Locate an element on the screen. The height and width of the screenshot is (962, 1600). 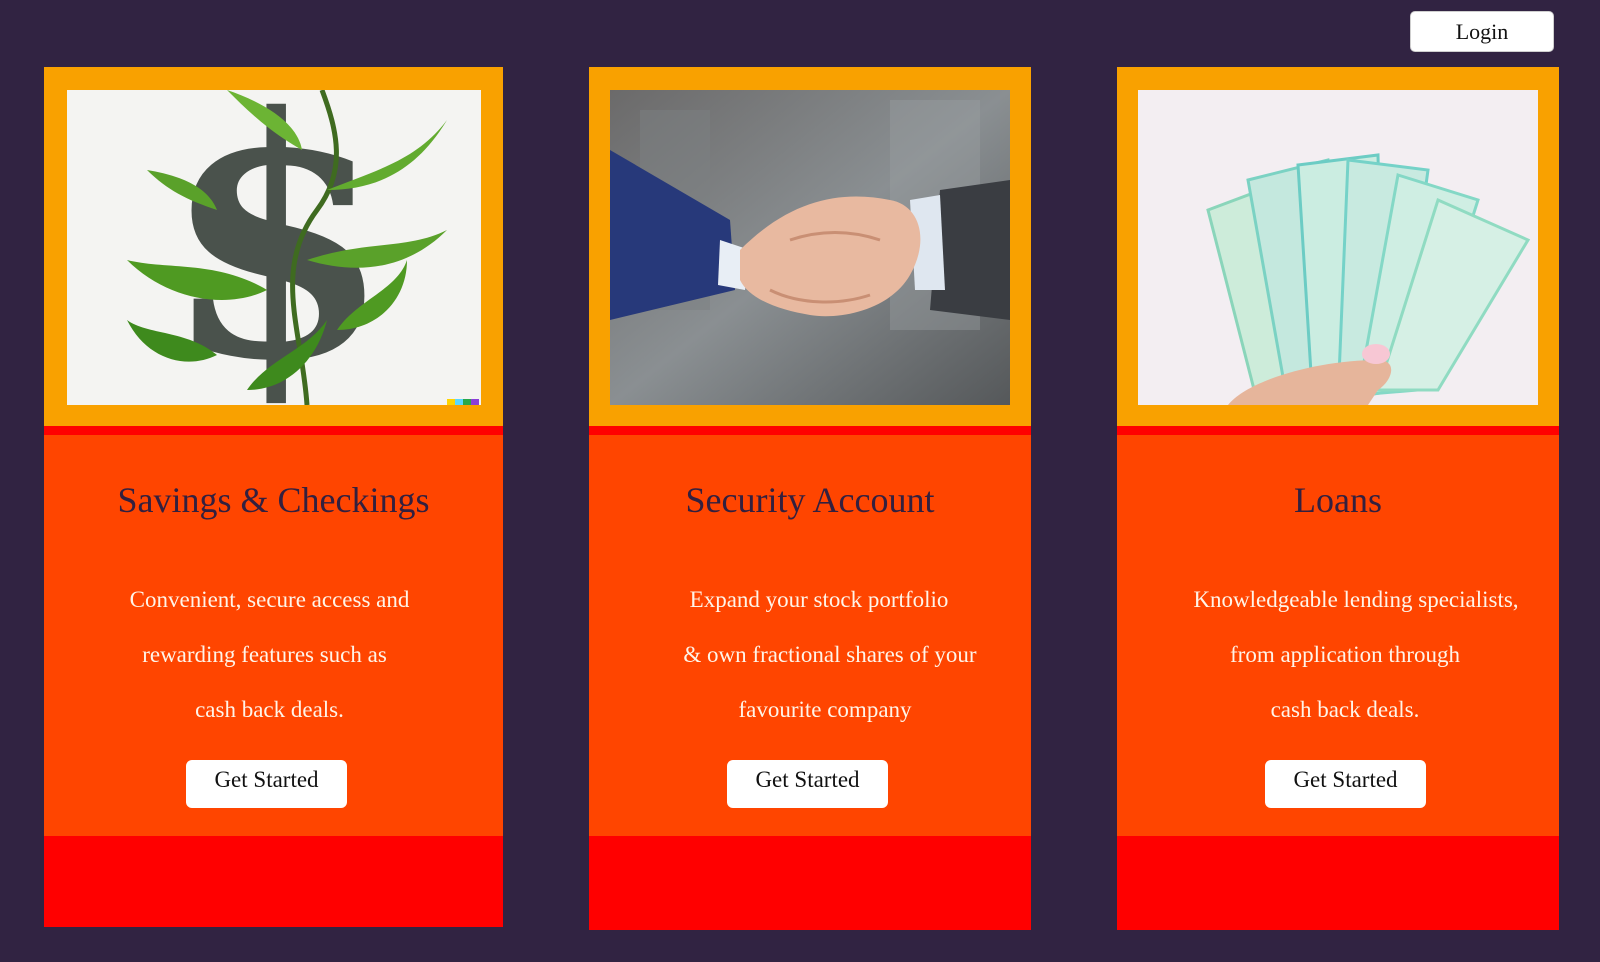
banknotes-image is located at coordinates (1338, 247).